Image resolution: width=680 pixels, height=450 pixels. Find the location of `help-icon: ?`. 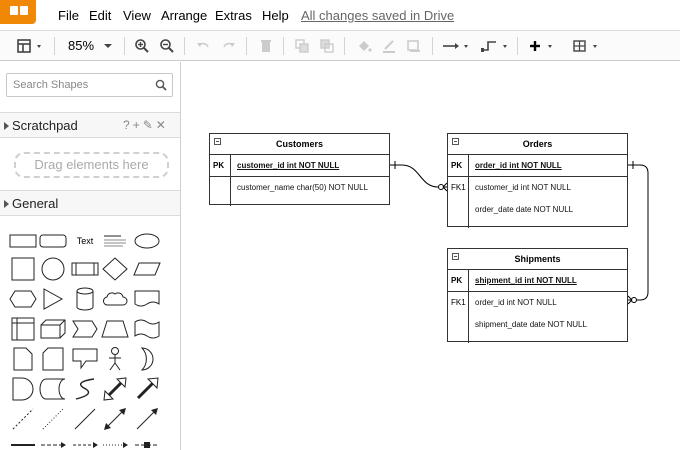

help-icon: ? is located at coordinates (126, 125).